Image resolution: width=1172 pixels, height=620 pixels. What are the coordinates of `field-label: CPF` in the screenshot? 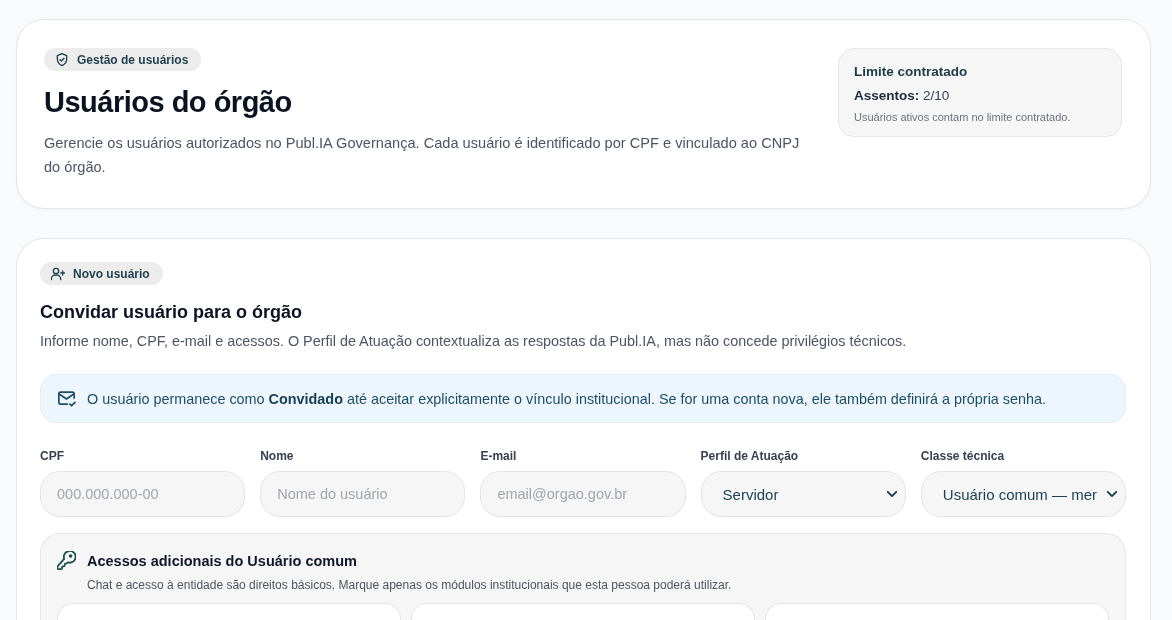 It's located at (52, 456).